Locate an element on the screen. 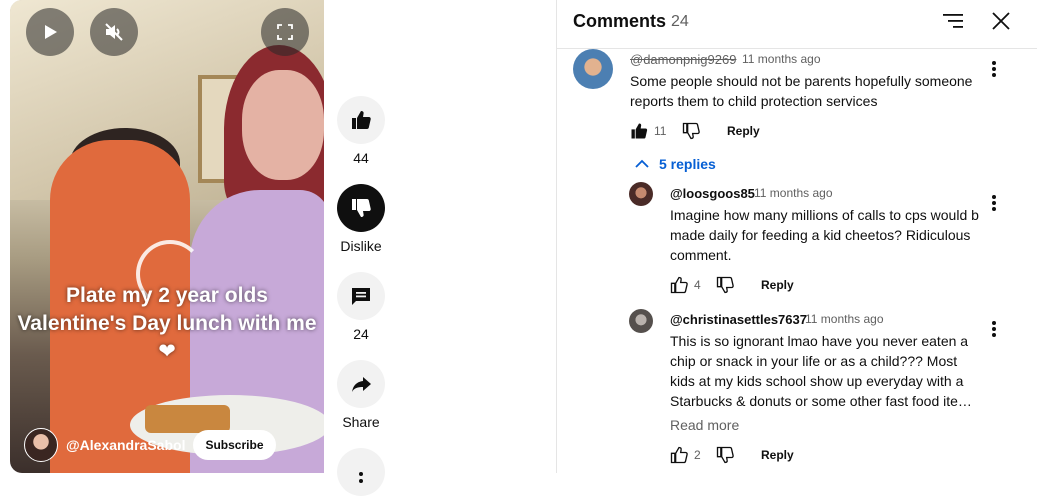 Image resolution: width=1037 pixels, height=496 pixels. channel-row: @AlexandraSabol Subscribe is located at coordinates (150, 445).